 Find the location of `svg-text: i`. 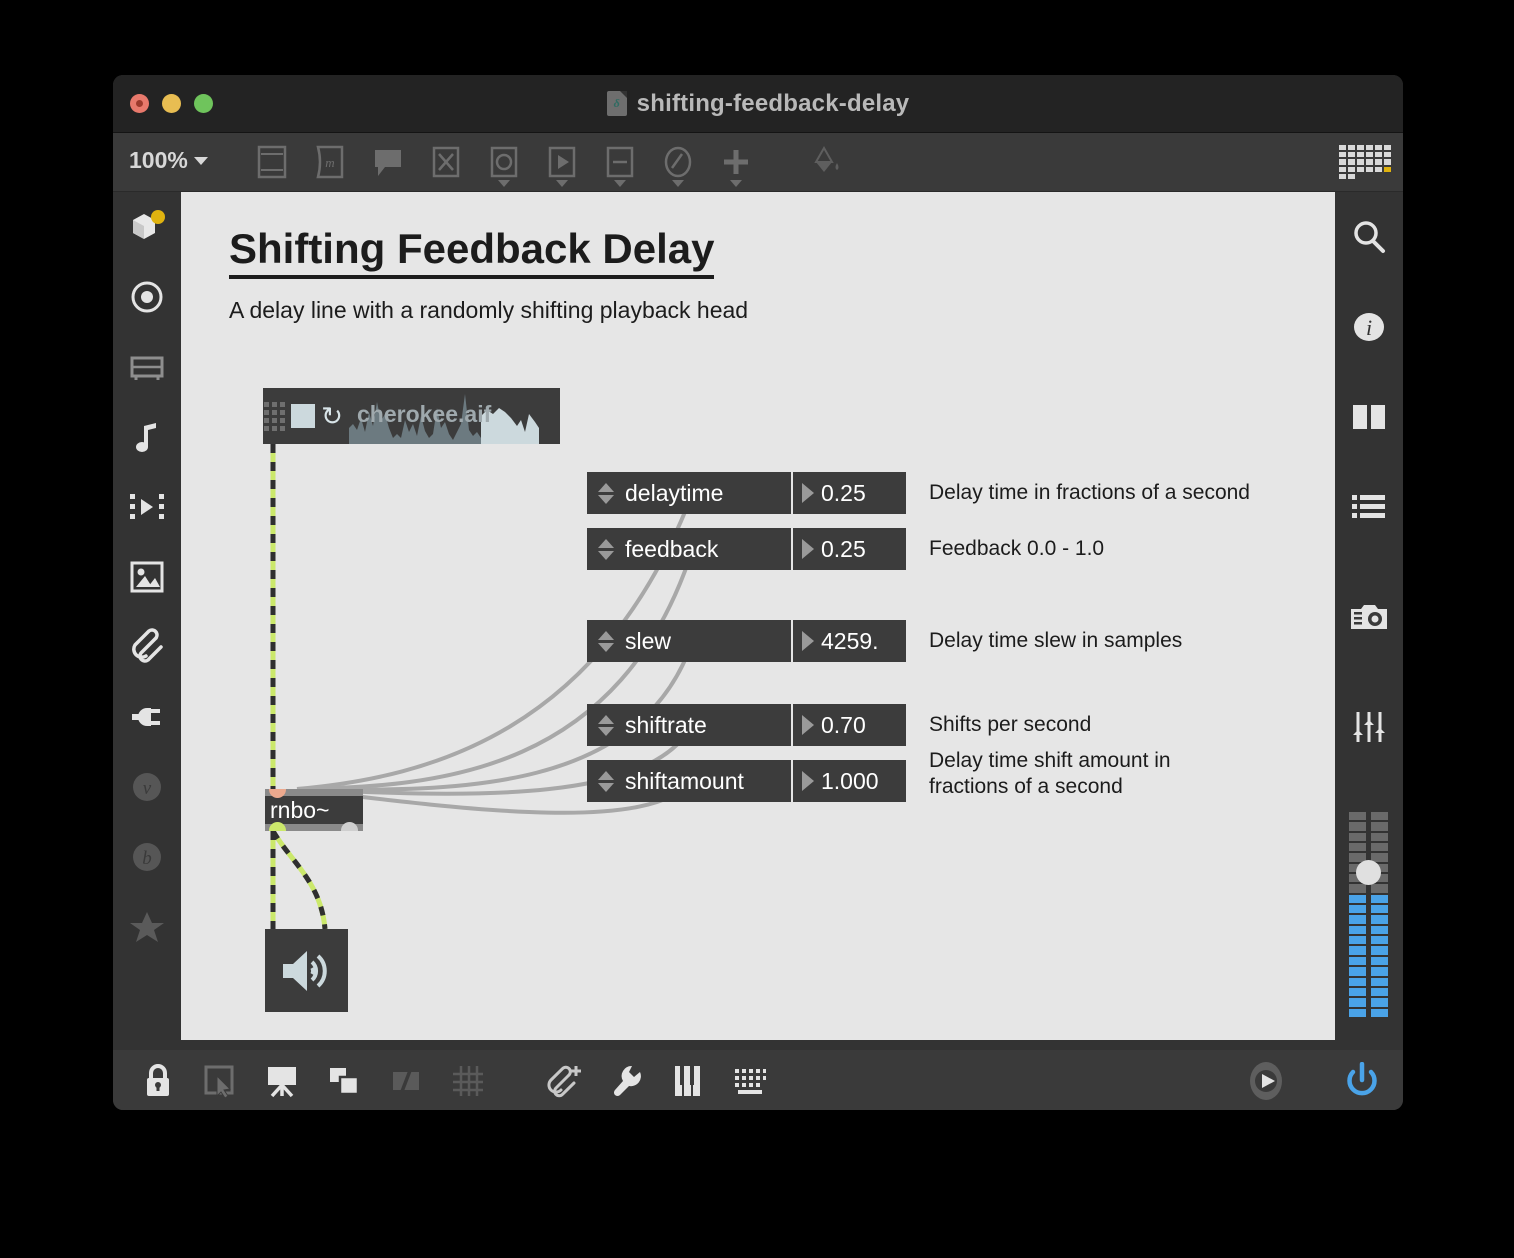

svg-text: i is located at coordinates (1369, 327).